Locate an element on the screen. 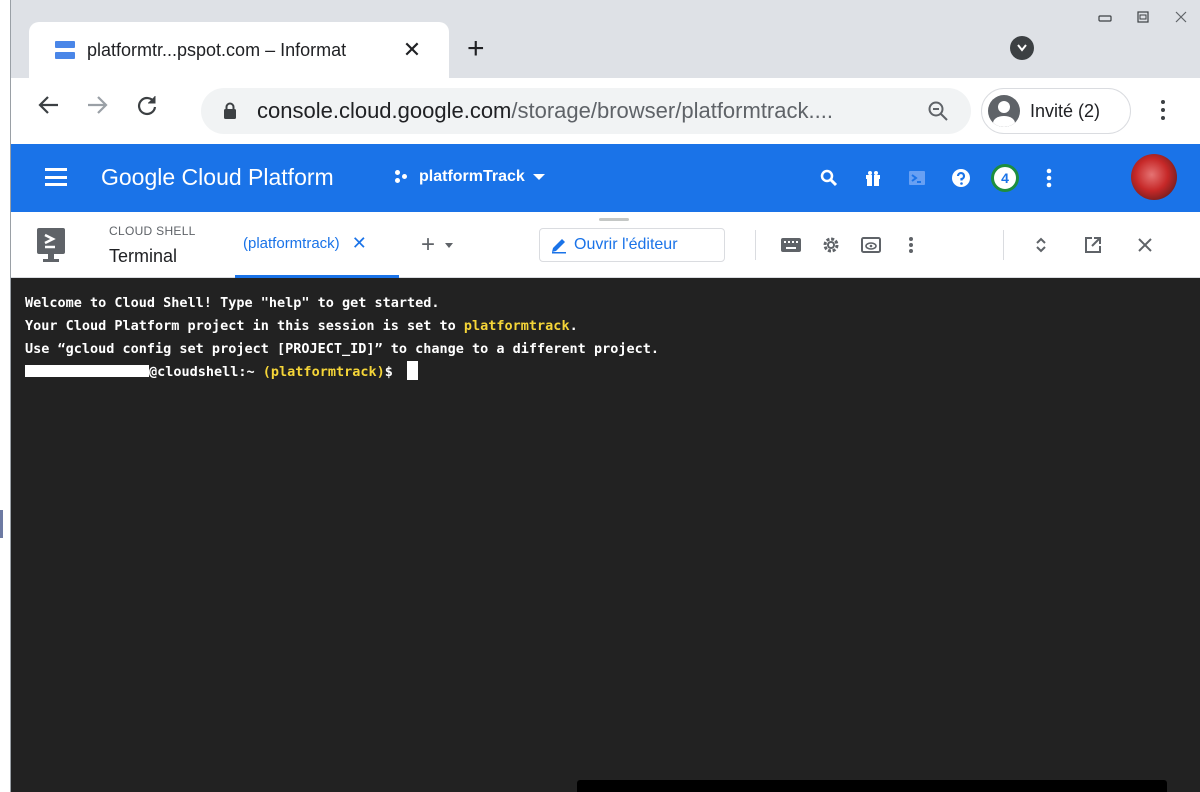 The image size is (1200, 792). header-actions: 4 is located at coordinates (943, 178).